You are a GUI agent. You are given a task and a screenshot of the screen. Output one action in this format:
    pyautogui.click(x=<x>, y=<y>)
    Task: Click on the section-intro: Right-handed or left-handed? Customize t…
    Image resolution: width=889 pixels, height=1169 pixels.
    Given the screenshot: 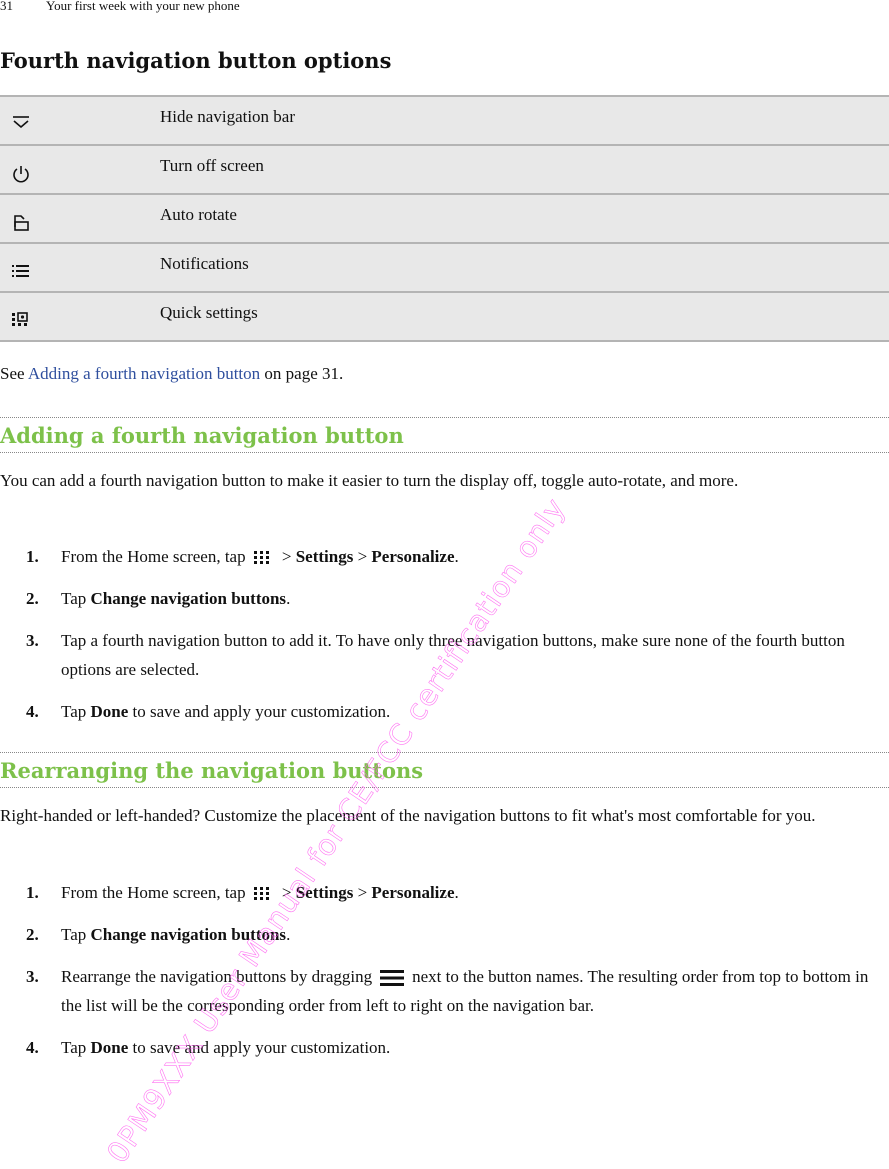 What is the action you would take?
    pyautogui.click(x=408, y=815)
    